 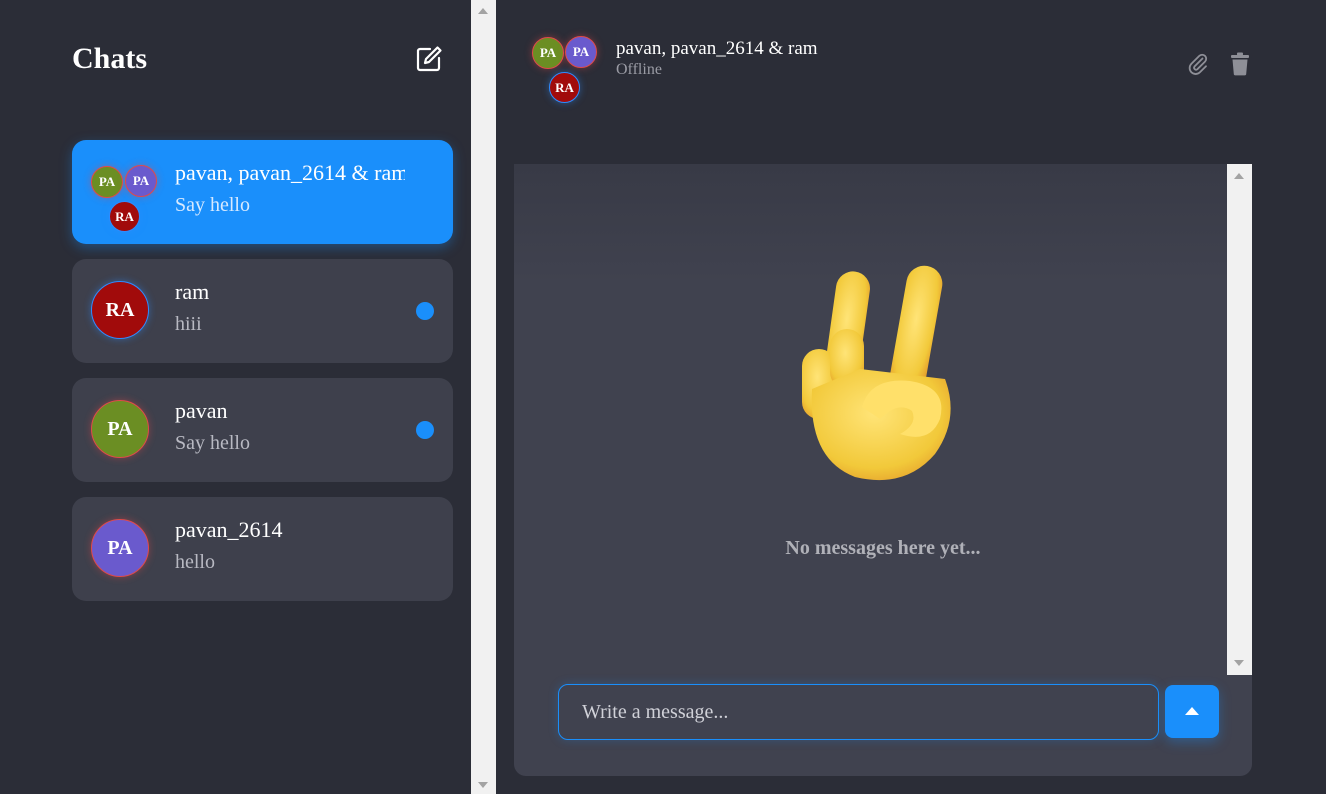 What do you see at coordinates (262, 549) in the screenshot?
I see `chat-item-pavan-2614: PA pavan_2614 hello` at bounding box center [262, 549].